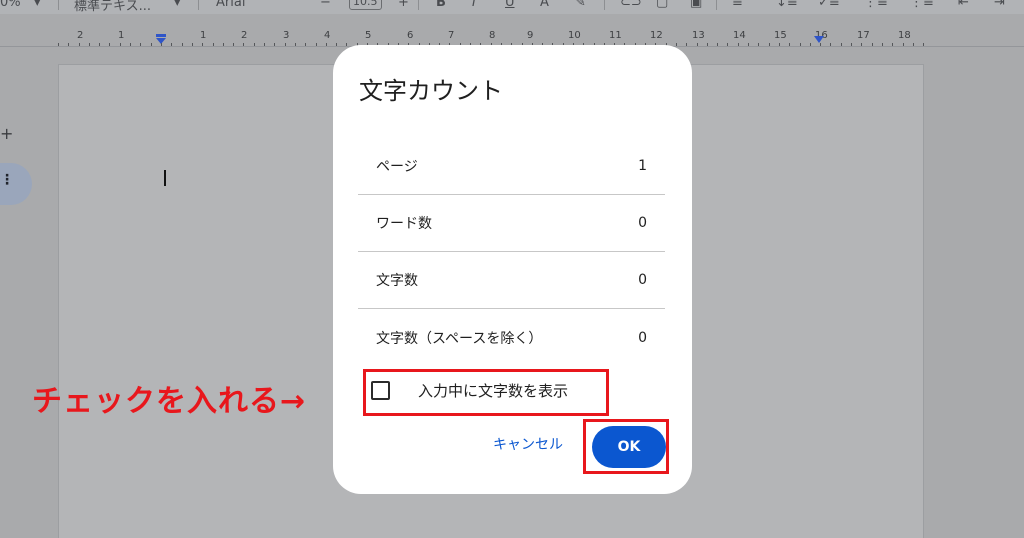  What do you see at coordinates (327, 35) in the screenshot?
I see `ruler-number: 4` at bounding box center [327, 35].